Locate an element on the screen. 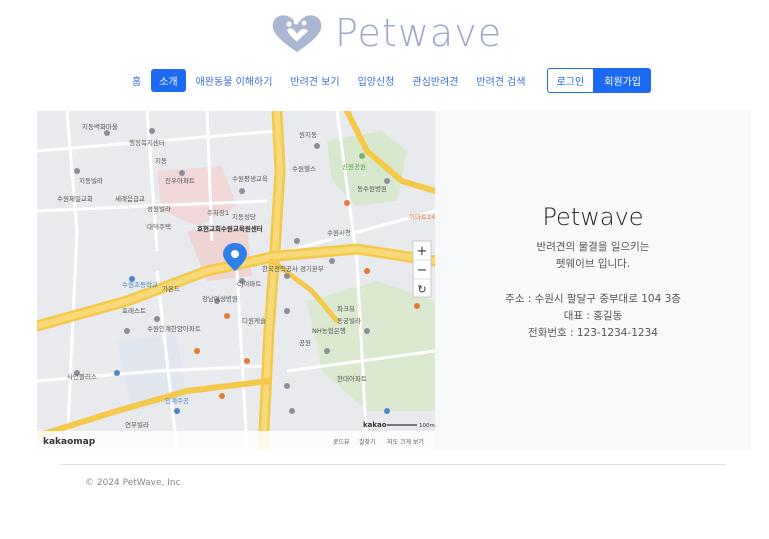  ceo-text: 대표 : 홍길동 is located at coordinates (593, 316).